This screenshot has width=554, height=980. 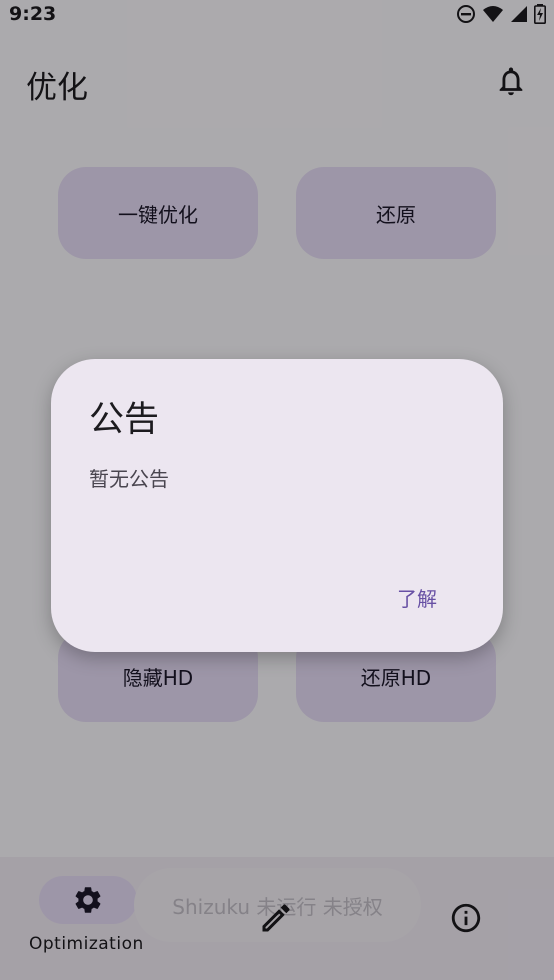 What do you see at coordinates (129, 479) in the screenshot?
I see `dialog-body: 暂无公告` at bounding box center [129, 479].